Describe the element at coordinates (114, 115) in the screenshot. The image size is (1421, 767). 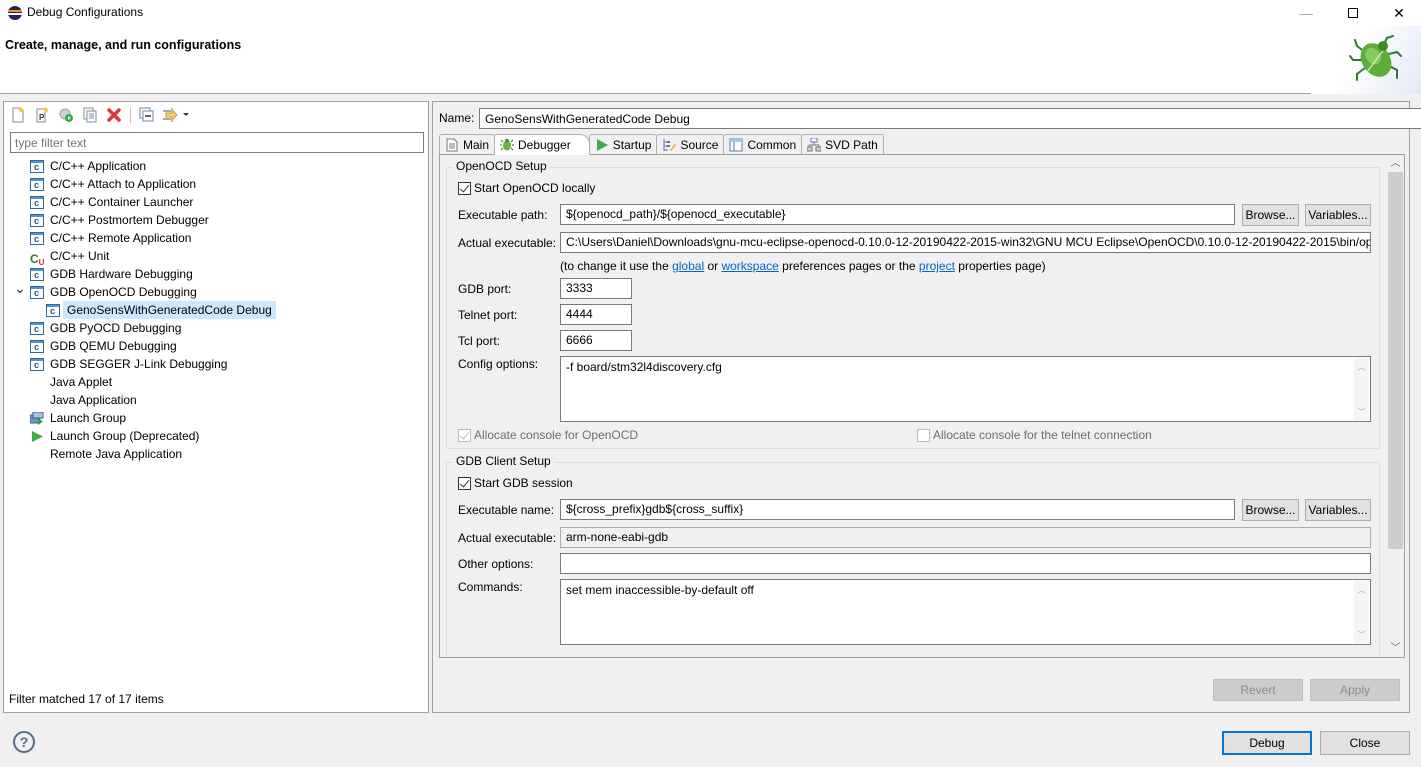
I see `delete-button` at that location.